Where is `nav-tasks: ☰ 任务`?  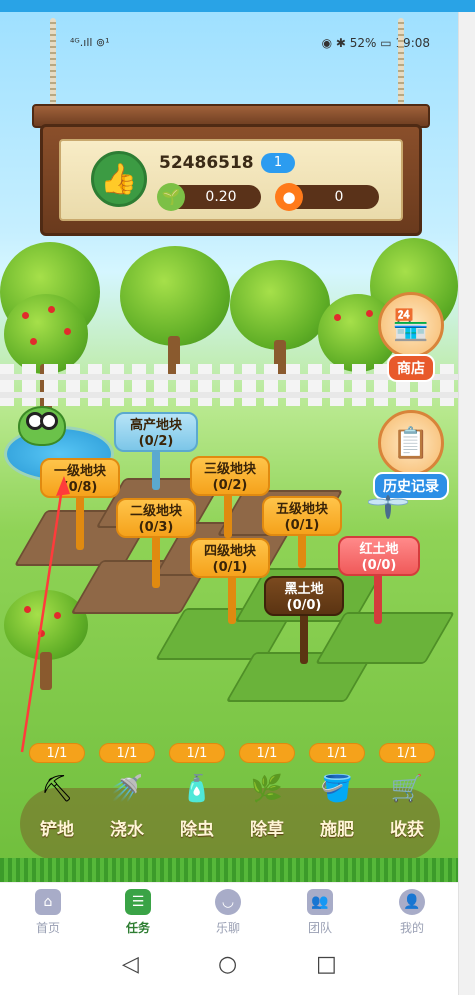 nav-tasks: ☰ 任务 is located at coordinates (138, 912).